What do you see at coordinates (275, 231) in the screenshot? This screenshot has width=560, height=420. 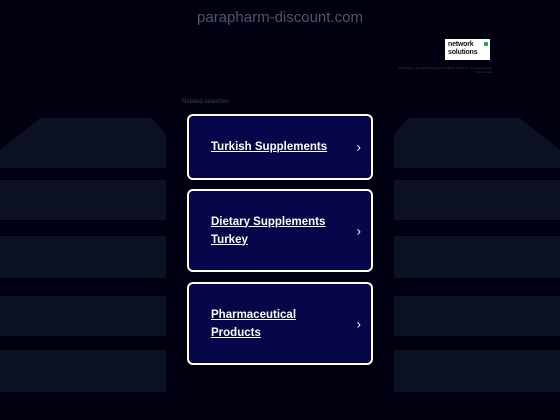 I see `link-label: Dietary Supplements Turkey` at bounding box center [275, 231].